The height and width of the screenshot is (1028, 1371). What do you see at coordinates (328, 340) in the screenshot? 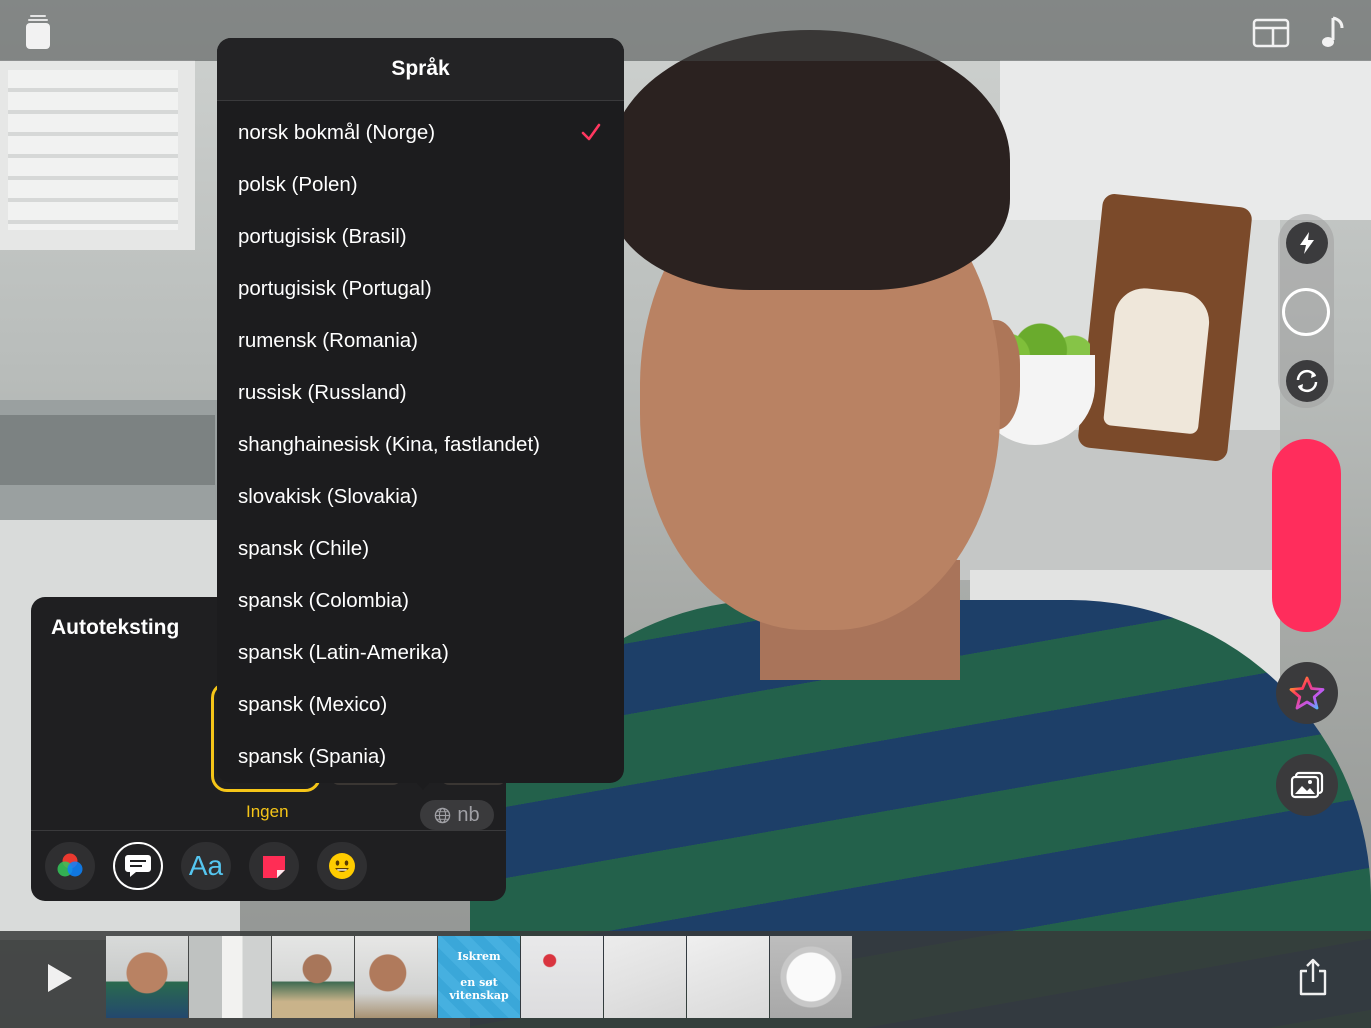
I see `language-option-label: rumensk (Romania)` at bounding box center [328, 340].